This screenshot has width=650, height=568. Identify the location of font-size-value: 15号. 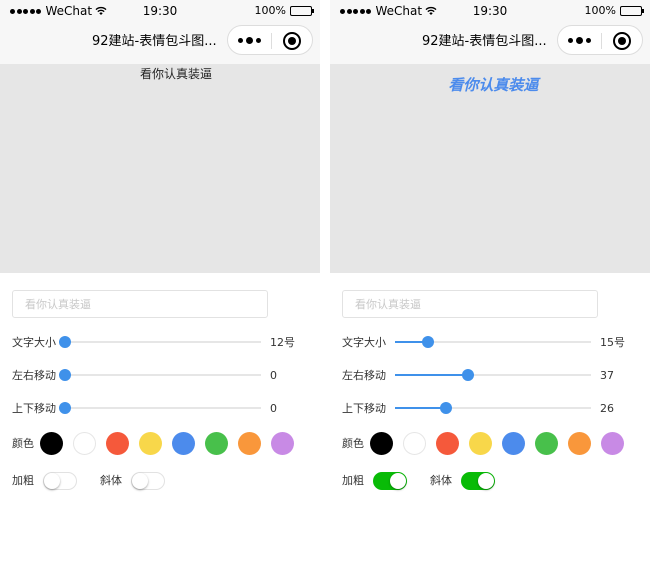
(612, 342).